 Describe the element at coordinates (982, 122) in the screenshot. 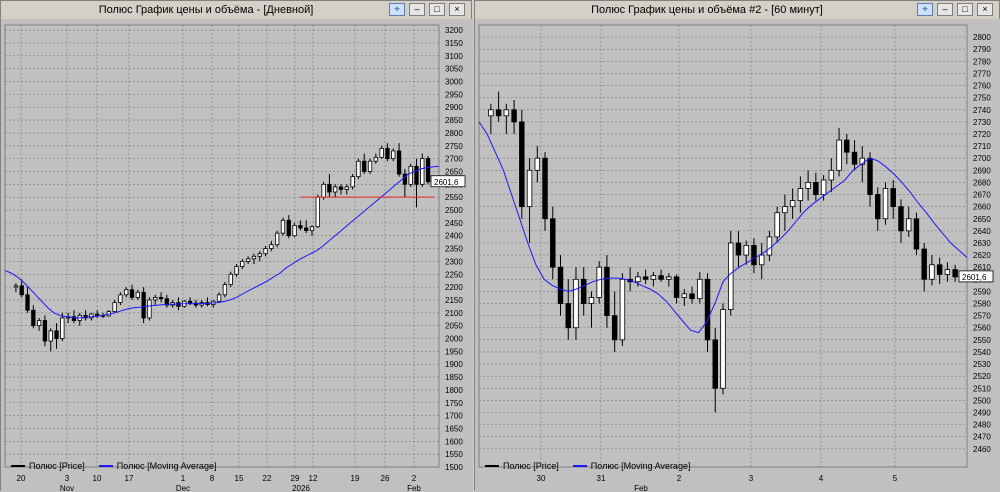

I see `y-tick-label: 2730` at that location.